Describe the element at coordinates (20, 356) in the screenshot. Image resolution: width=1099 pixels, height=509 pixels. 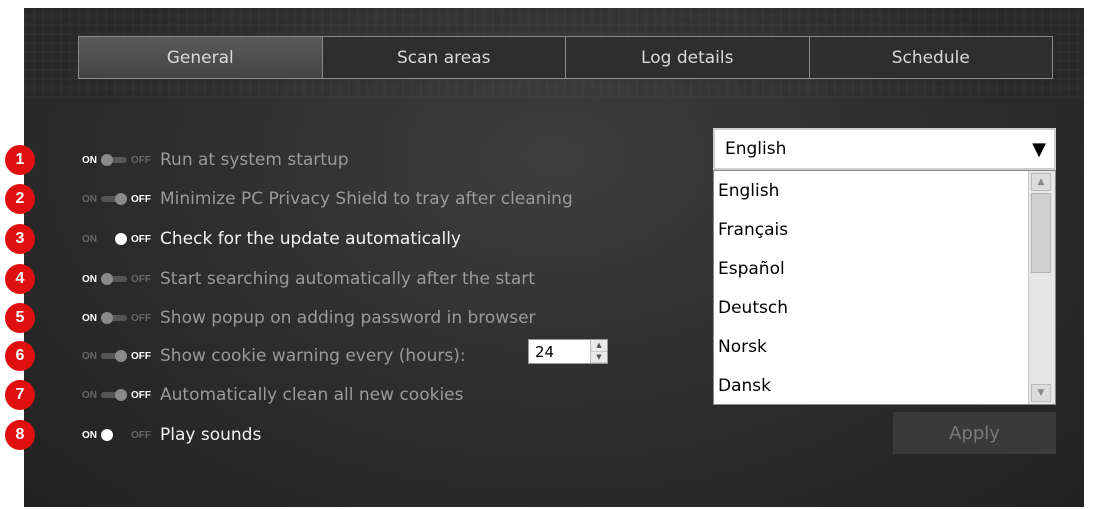
I see `step-badge-6: 6` at that location.